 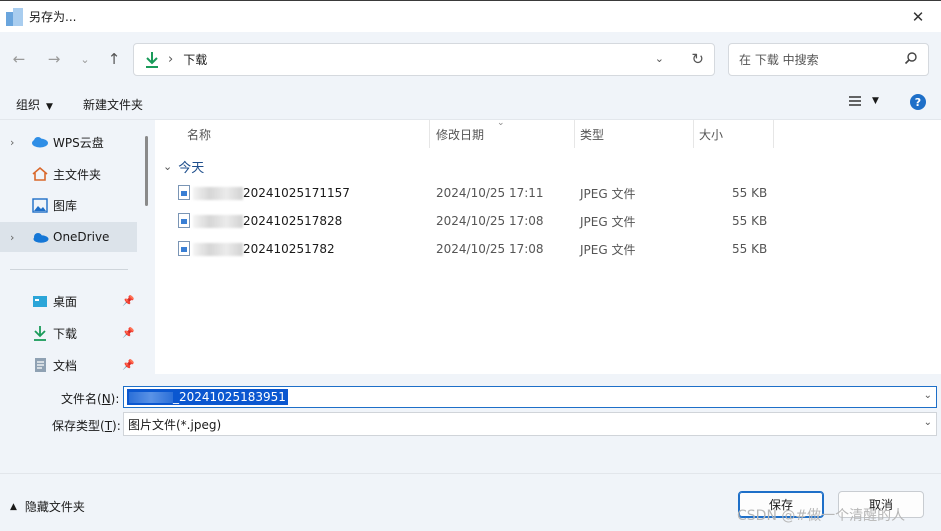 What do you see at coordinates (191, 168) in the screenshot?
I see `group-label: 今天` at bounding box center [191, 168].